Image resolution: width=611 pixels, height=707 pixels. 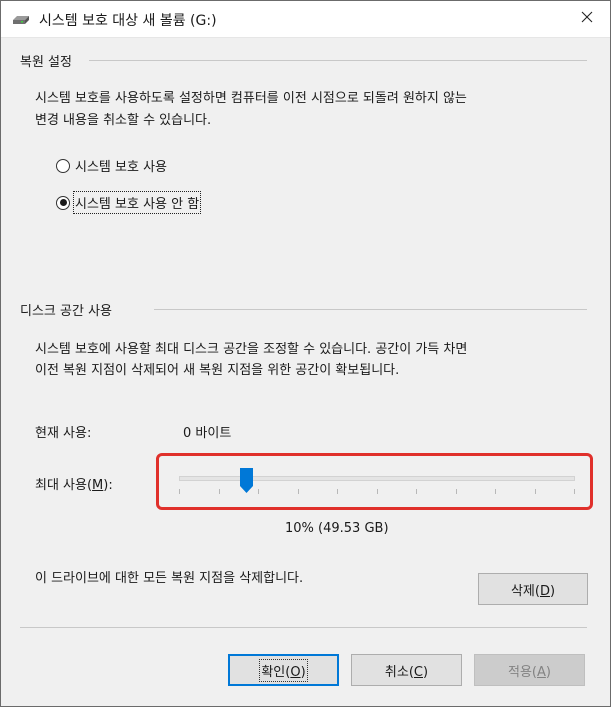 What do you see at coordinates (63, 433) in the screenshot?
I see `current-usage-label: 현재 사용:` at bounding box center [63, 433].